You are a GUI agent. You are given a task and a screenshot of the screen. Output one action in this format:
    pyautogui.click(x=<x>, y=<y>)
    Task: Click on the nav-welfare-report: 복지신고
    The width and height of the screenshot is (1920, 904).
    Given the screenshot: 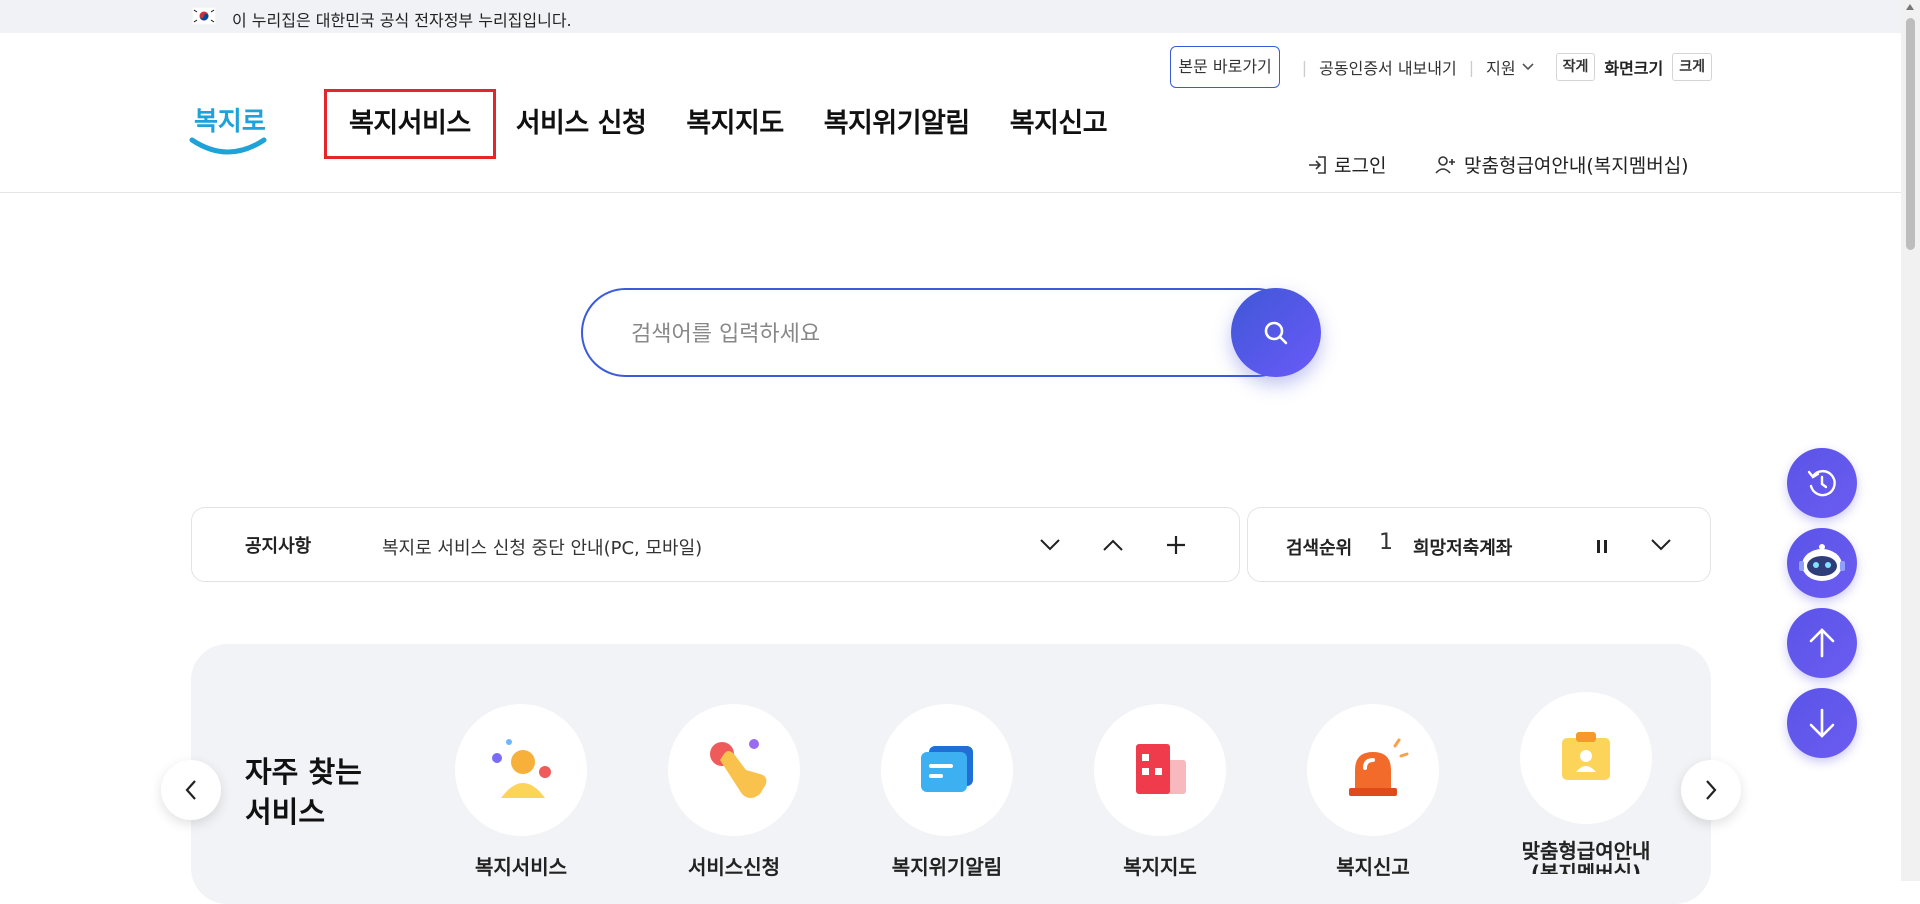 What is the action you would take?
    pyautogui.click(x=1058, y=124)
    